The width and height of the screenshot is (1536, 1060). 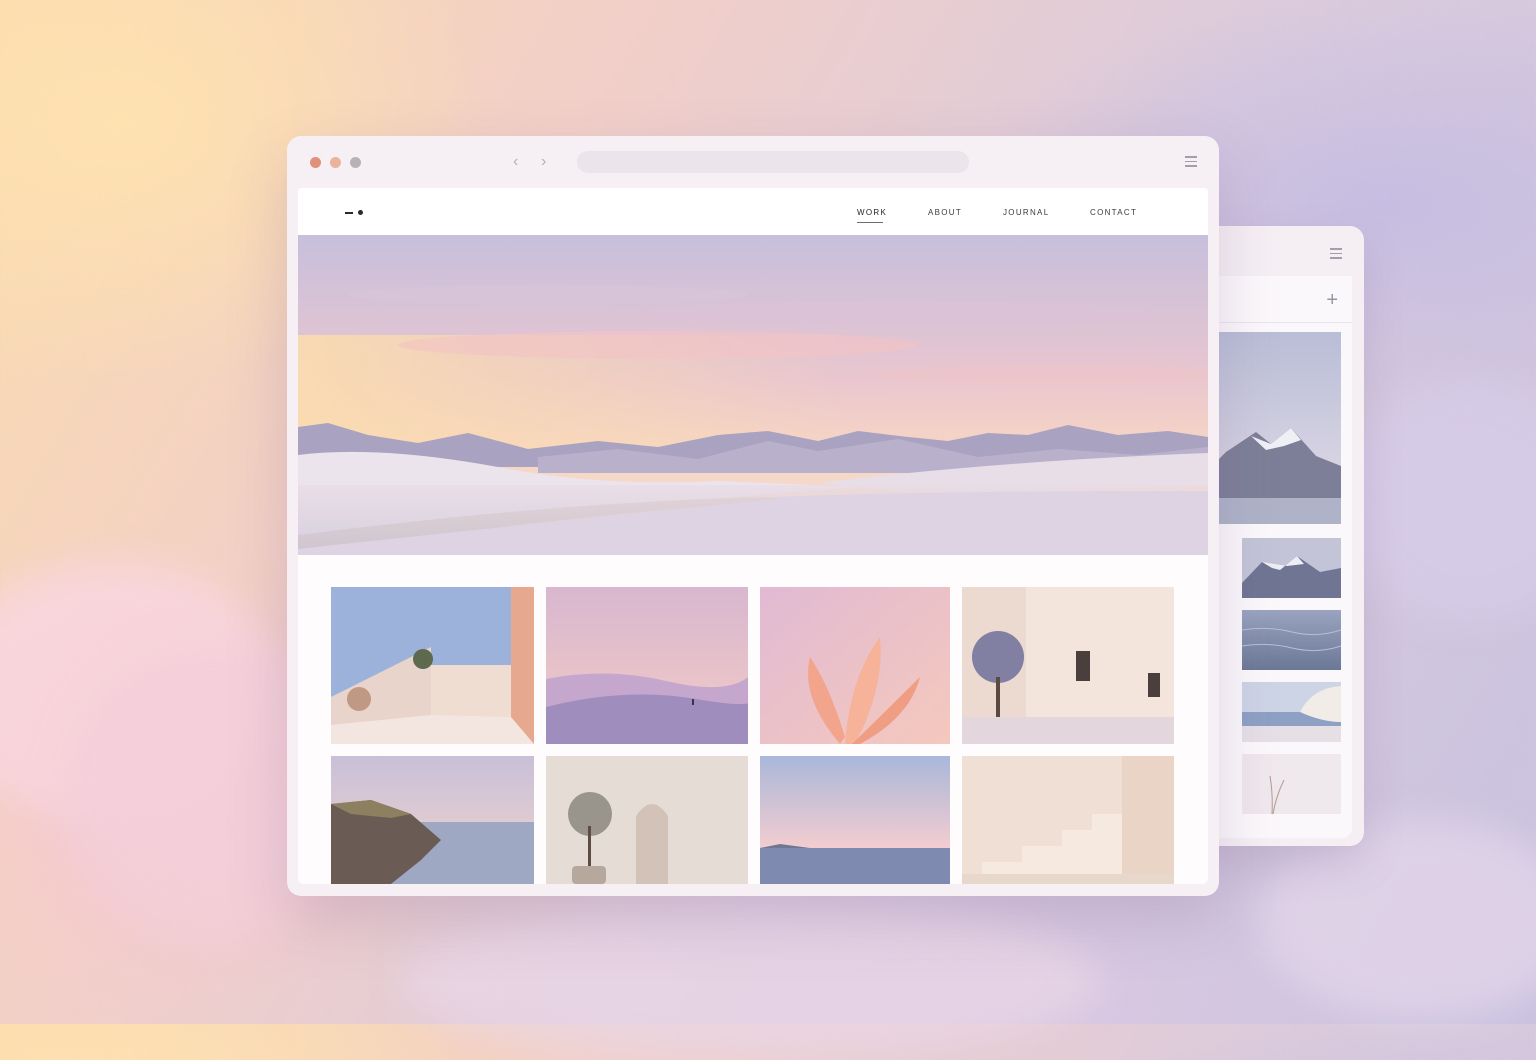 I want to click on secondary-browser-window: +, so click(x=1280, y=536).